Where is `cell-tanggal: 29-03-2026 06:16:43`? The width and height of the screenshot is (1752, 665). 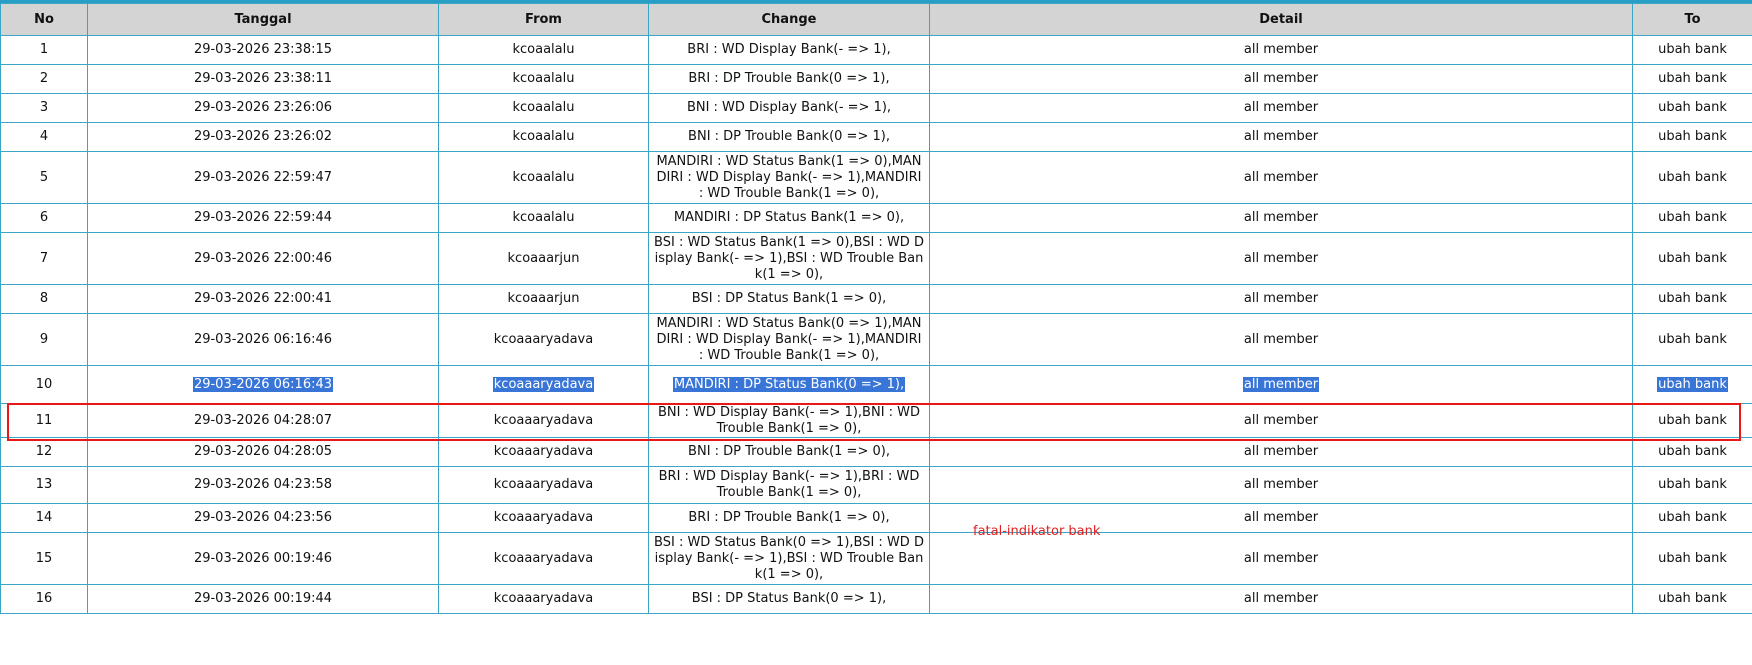
cell-tanggal: 29-03-2026 06:16:43 is located at coordinates (263, 384).